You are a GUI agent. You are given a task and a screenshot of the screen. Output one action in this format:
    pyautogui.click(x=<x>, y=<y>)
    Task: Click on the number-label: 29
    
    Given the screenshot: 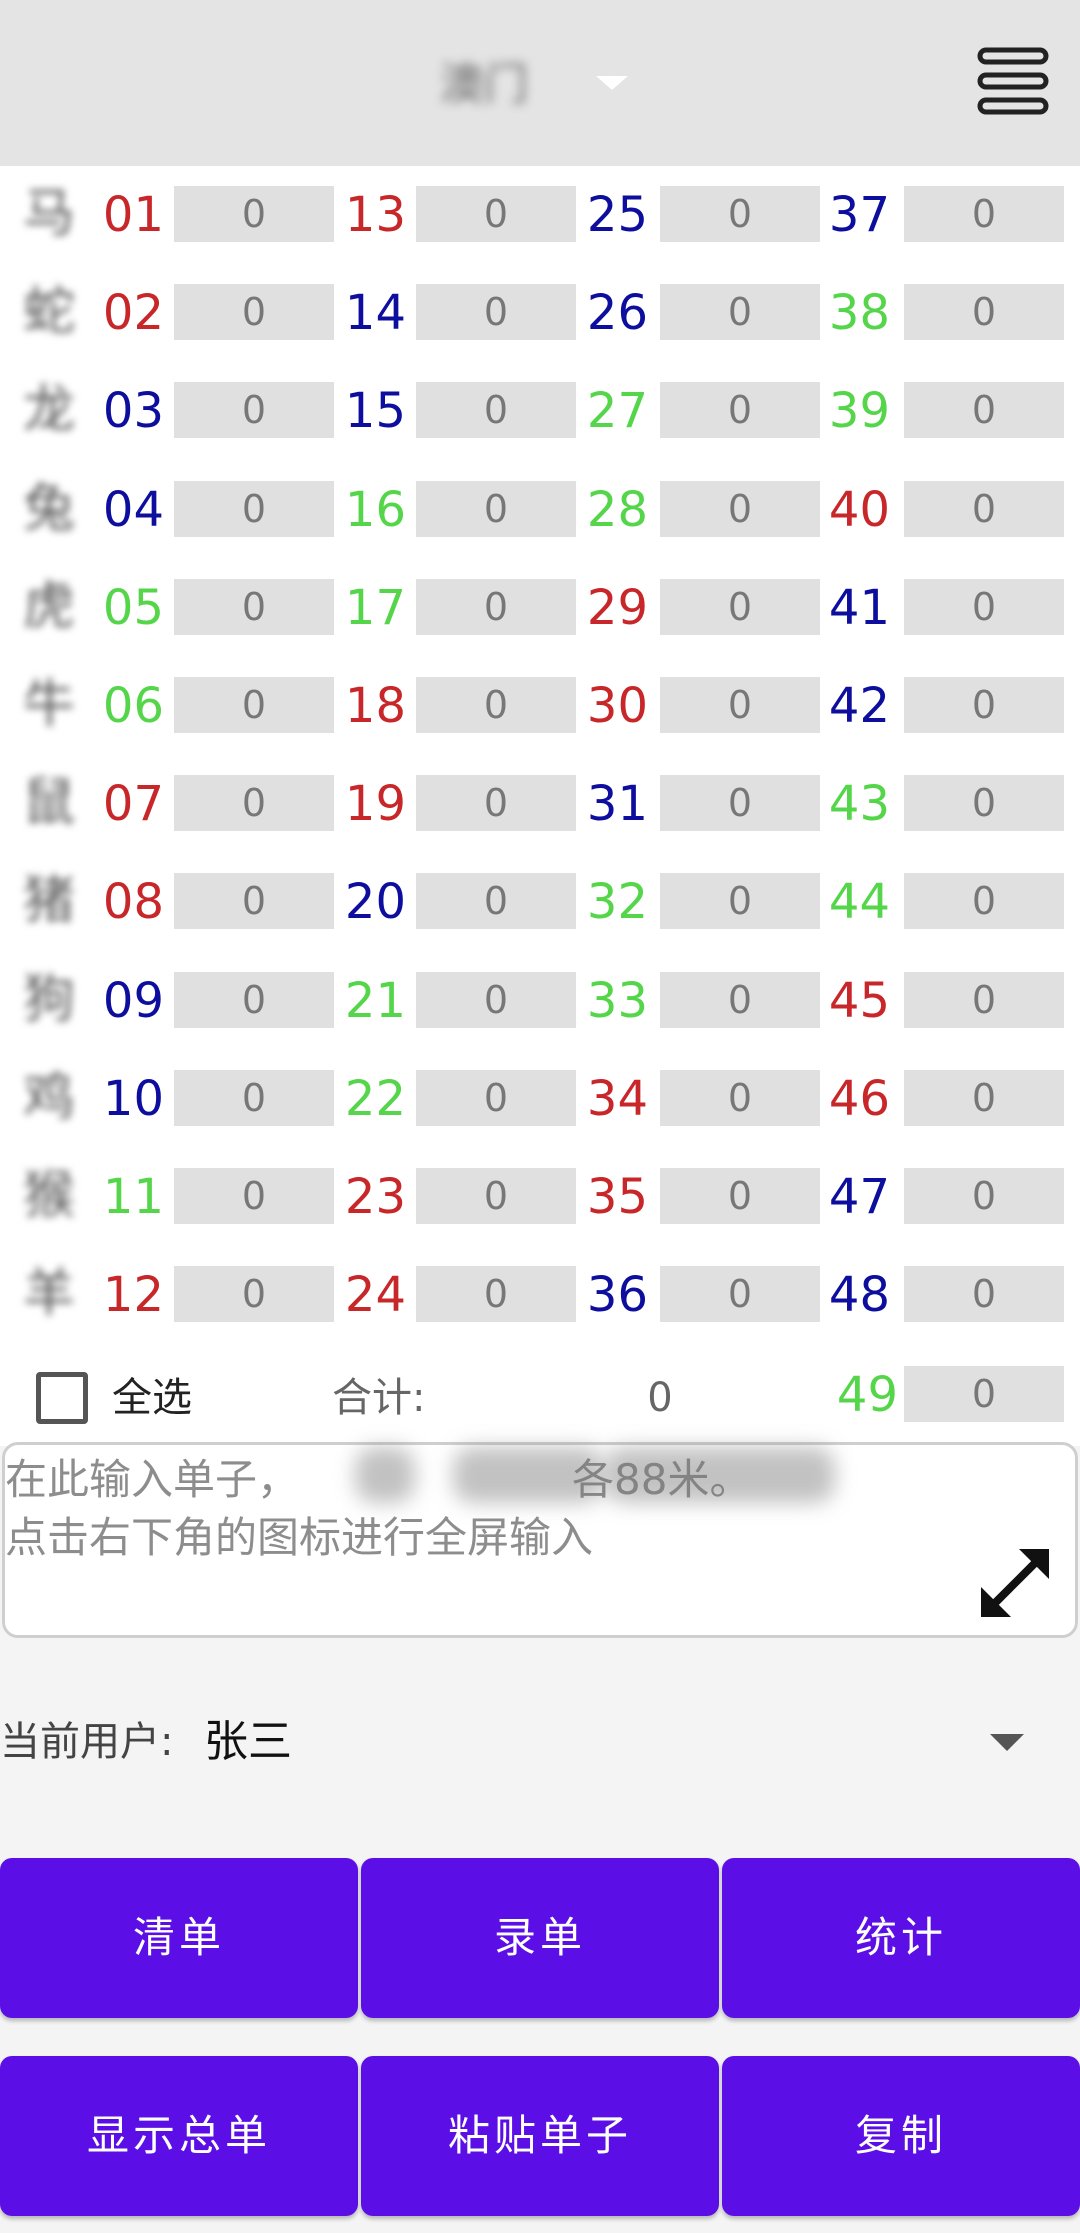 What is the action you would take?
    pyautogui.click(x=617, y=607)
    